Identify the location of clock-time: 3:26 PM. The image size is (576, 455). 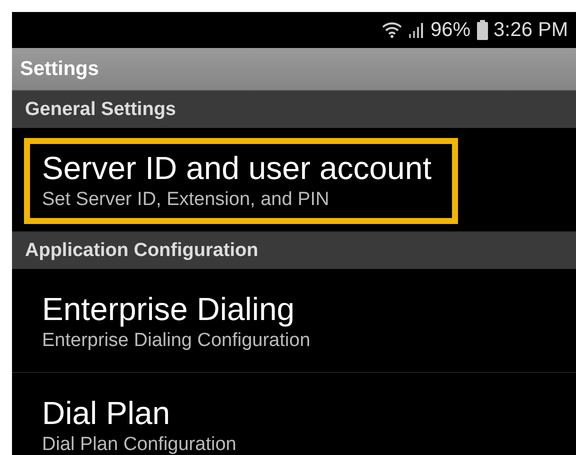
(531, 30).